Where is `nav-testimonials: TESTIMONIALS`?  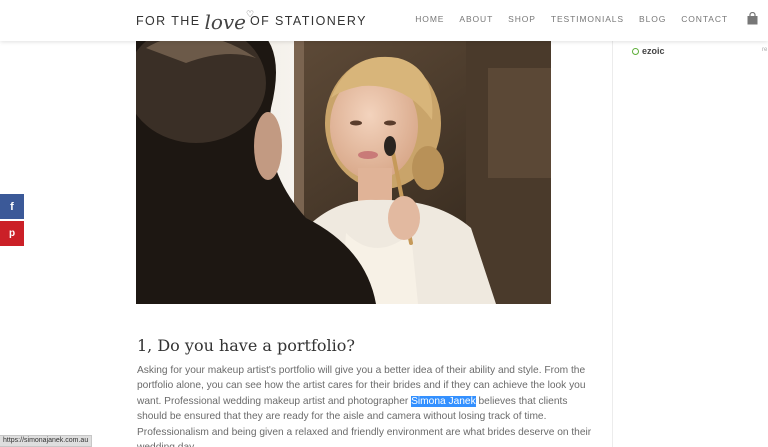
nav-testimonials: TESTIMONIALS is located at coordinates (587, 19).